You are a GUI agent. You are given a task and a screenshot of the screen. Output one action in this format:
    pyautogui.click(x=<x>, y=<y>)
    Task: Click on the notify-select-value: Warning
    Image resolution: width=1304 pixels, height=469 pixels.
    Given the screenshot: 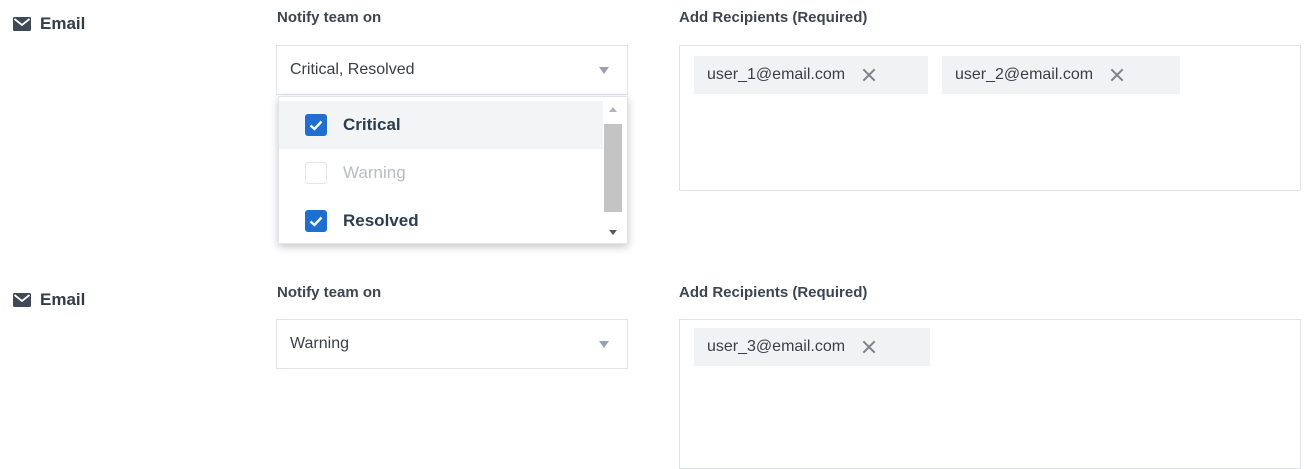 What is the action you would take?
    pyautogui.click(x=319, y=343)
    